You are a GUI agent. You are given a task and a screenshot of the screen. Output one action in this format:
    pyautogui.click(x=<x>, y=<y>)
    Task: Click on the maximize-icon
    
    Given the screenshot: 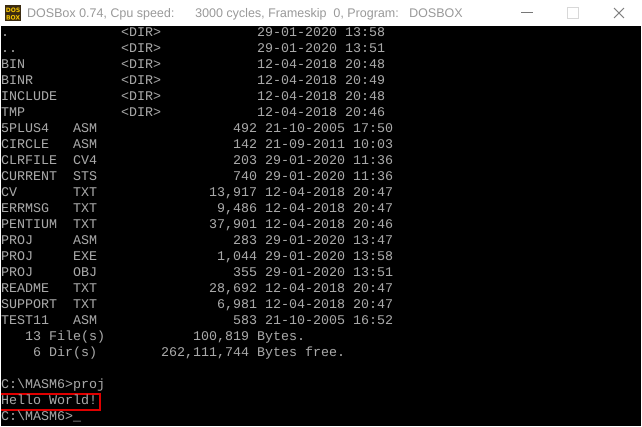 What is the action you would take?
    pyautogui.click(x=573, y=13)
    